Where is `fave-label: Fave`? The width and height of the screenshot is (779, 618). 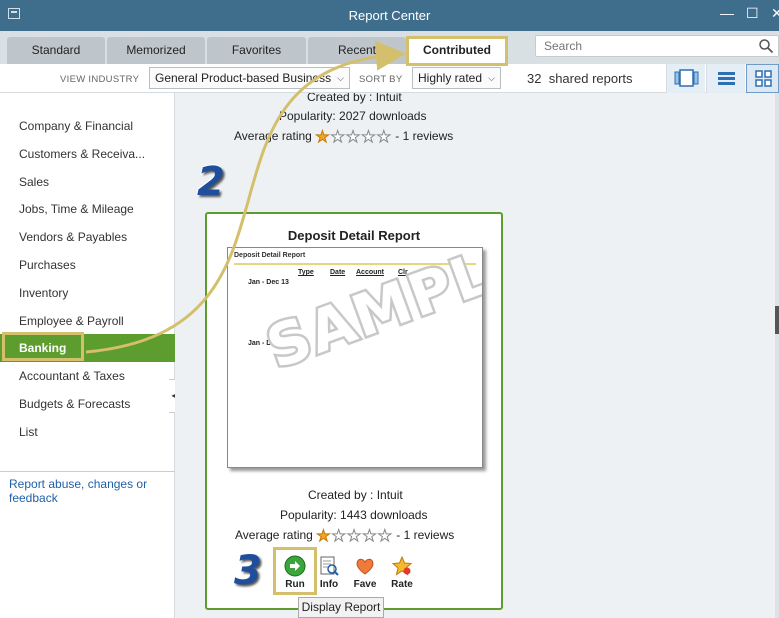
fave-label: Fave is located at coordinates (365, 584).